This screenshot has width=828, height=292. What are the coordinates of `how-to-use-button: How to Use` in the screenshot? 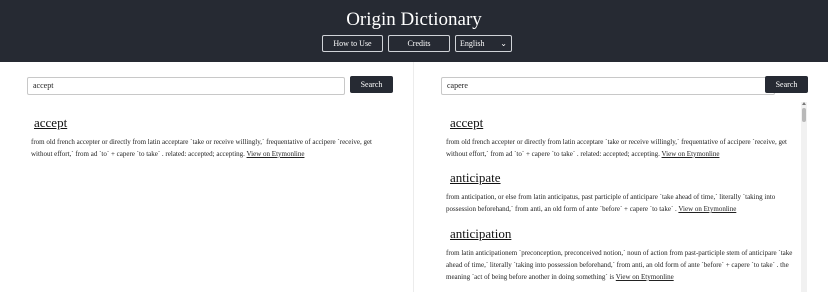 It's located at (352, 43).